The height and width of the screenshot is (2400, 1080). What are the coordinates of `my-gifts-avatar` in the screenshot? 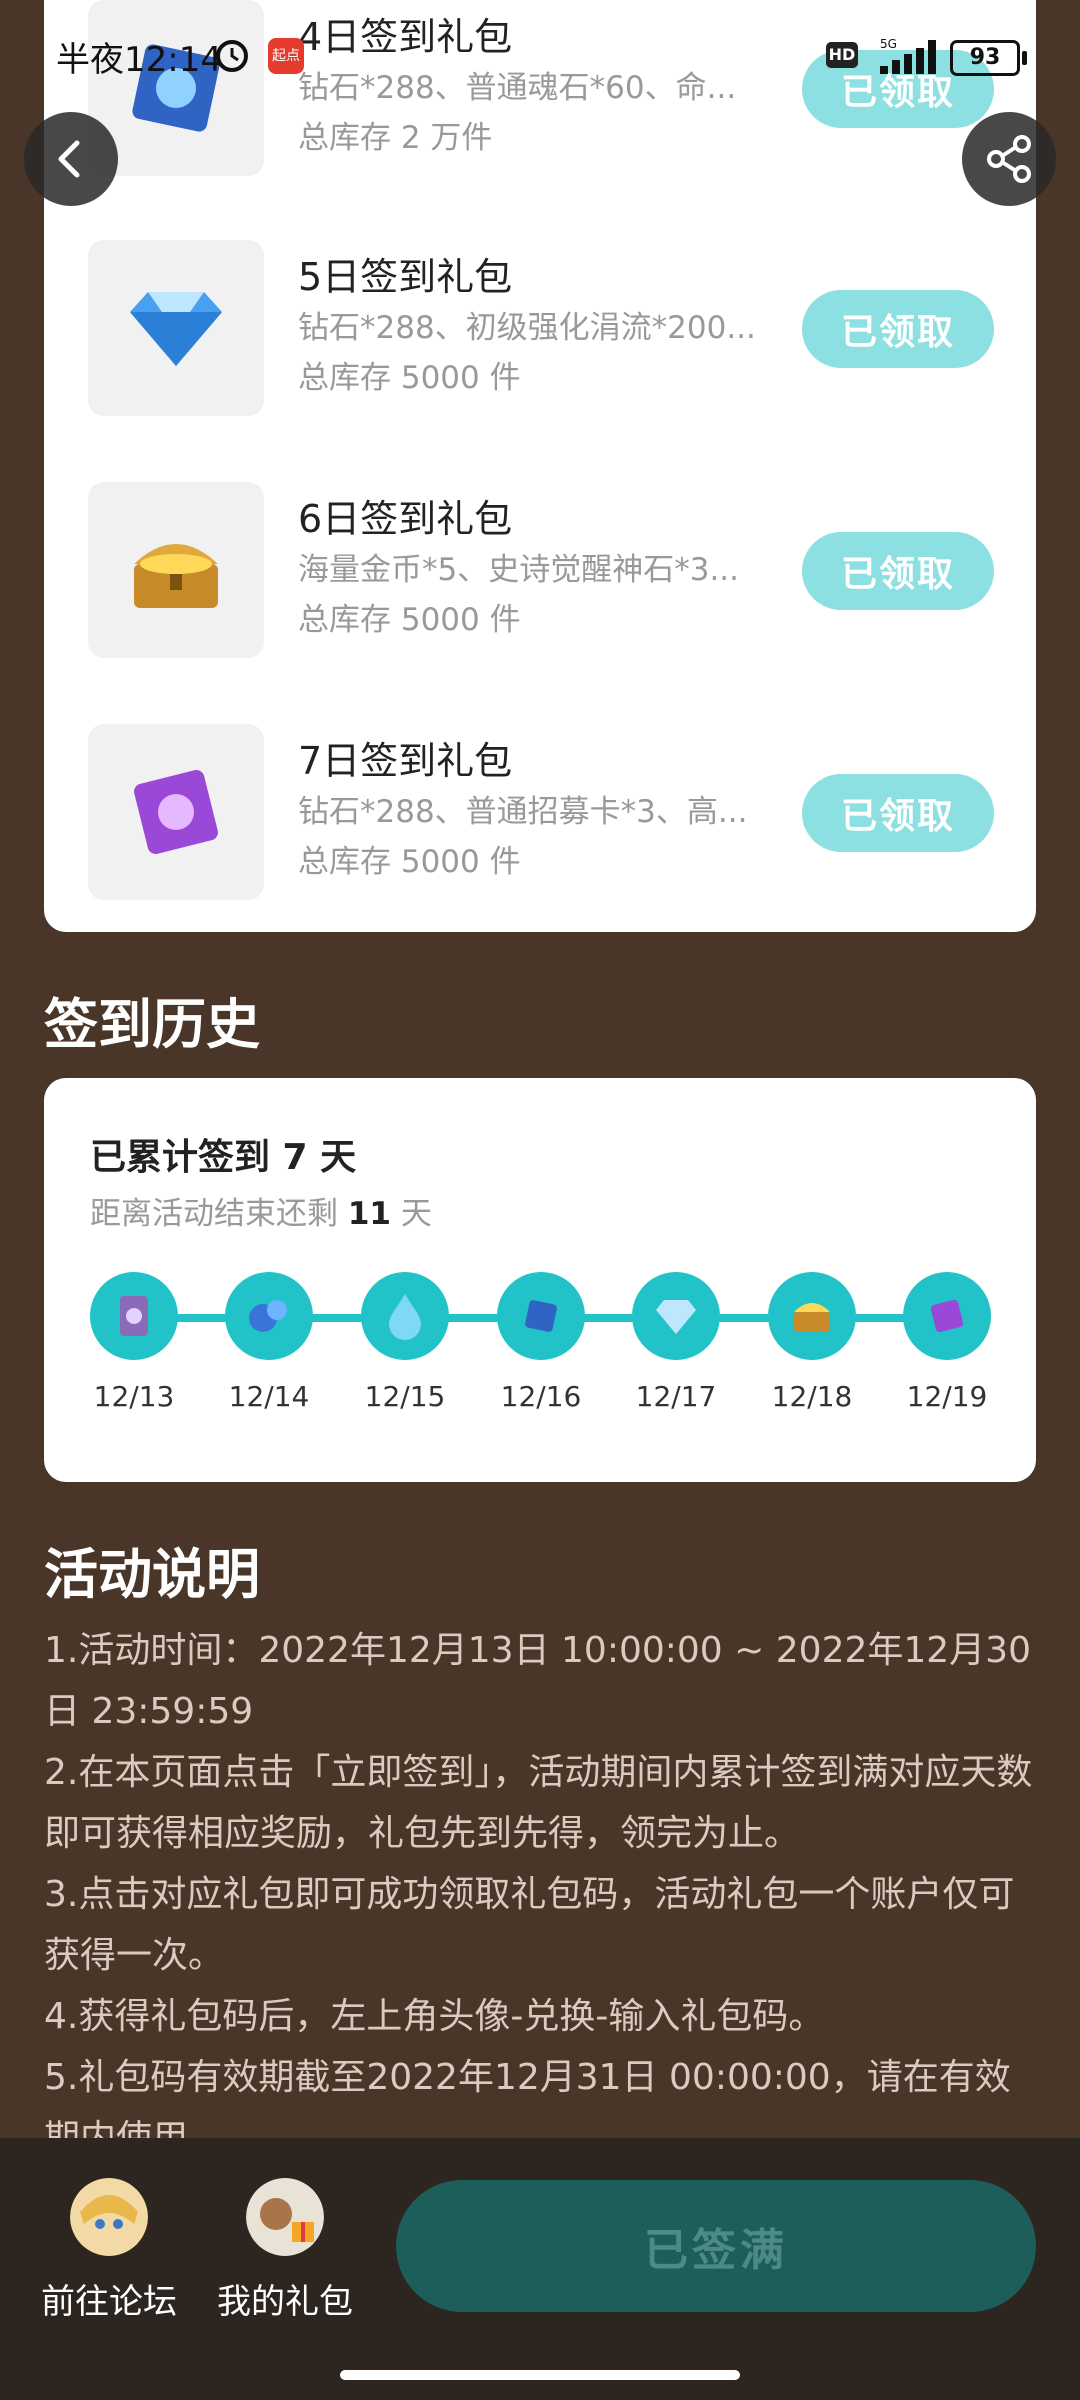 It's located at (285, 2217).